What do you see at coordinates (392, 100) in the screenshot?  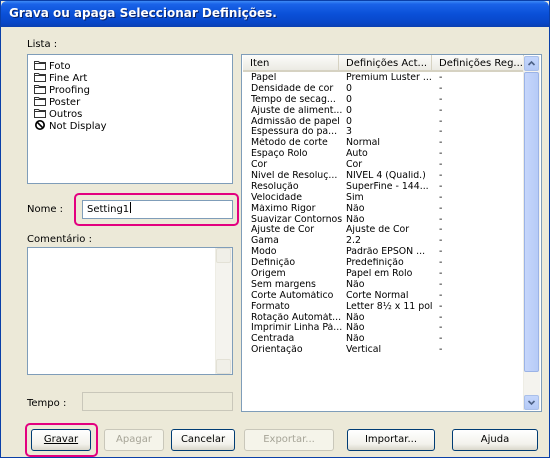 I see `table-row: Tempo de secag... 0 -` at bounding box center [392, 100].